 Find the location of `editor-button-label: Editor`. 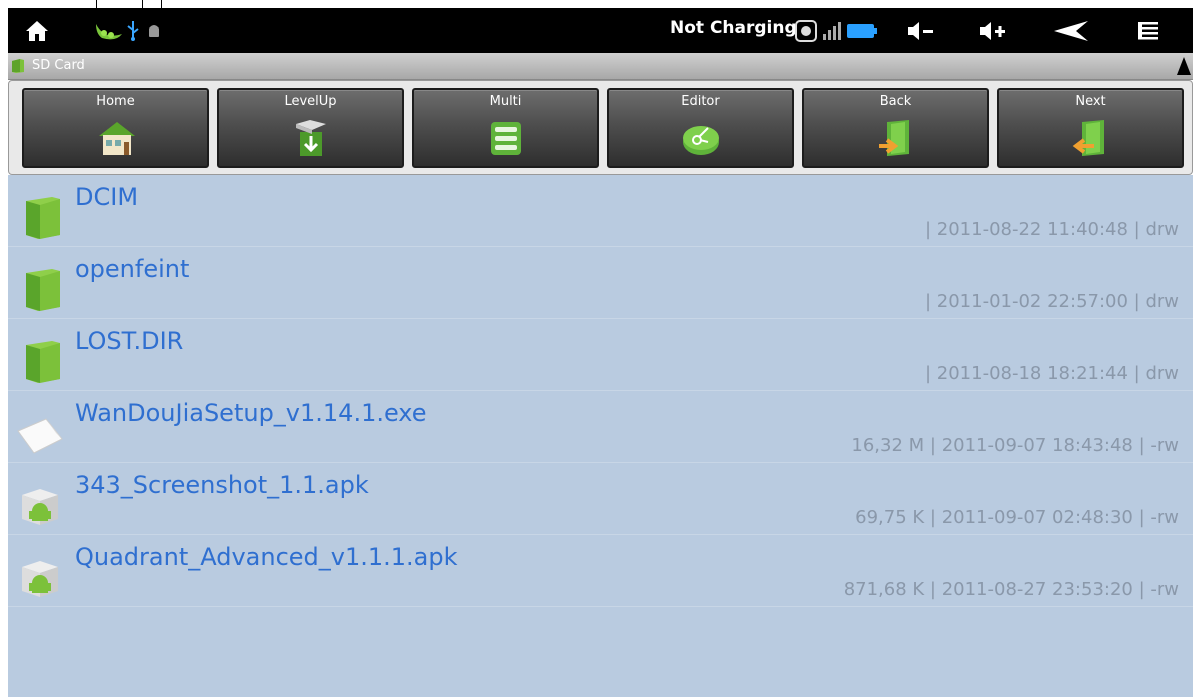

editor-button-label: Editor is located at coordinates (700, 101).